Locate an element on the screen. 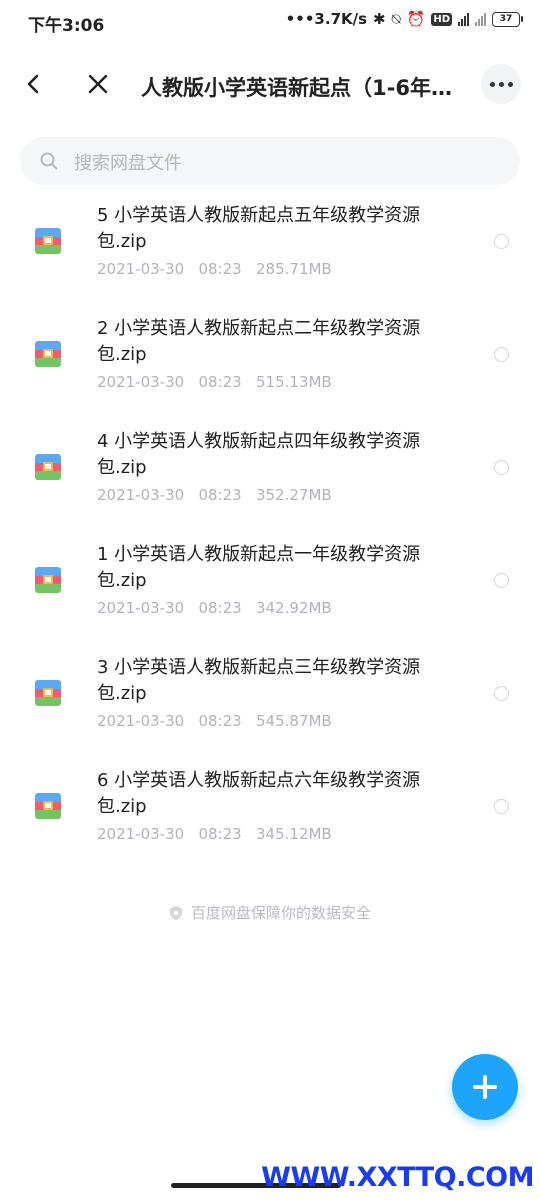 This screenshot has height=1200, width=540. status-icons: •••3.7K/s ✱ ⍉ ⏰ HD 37 is located at coordinates (404, 19).